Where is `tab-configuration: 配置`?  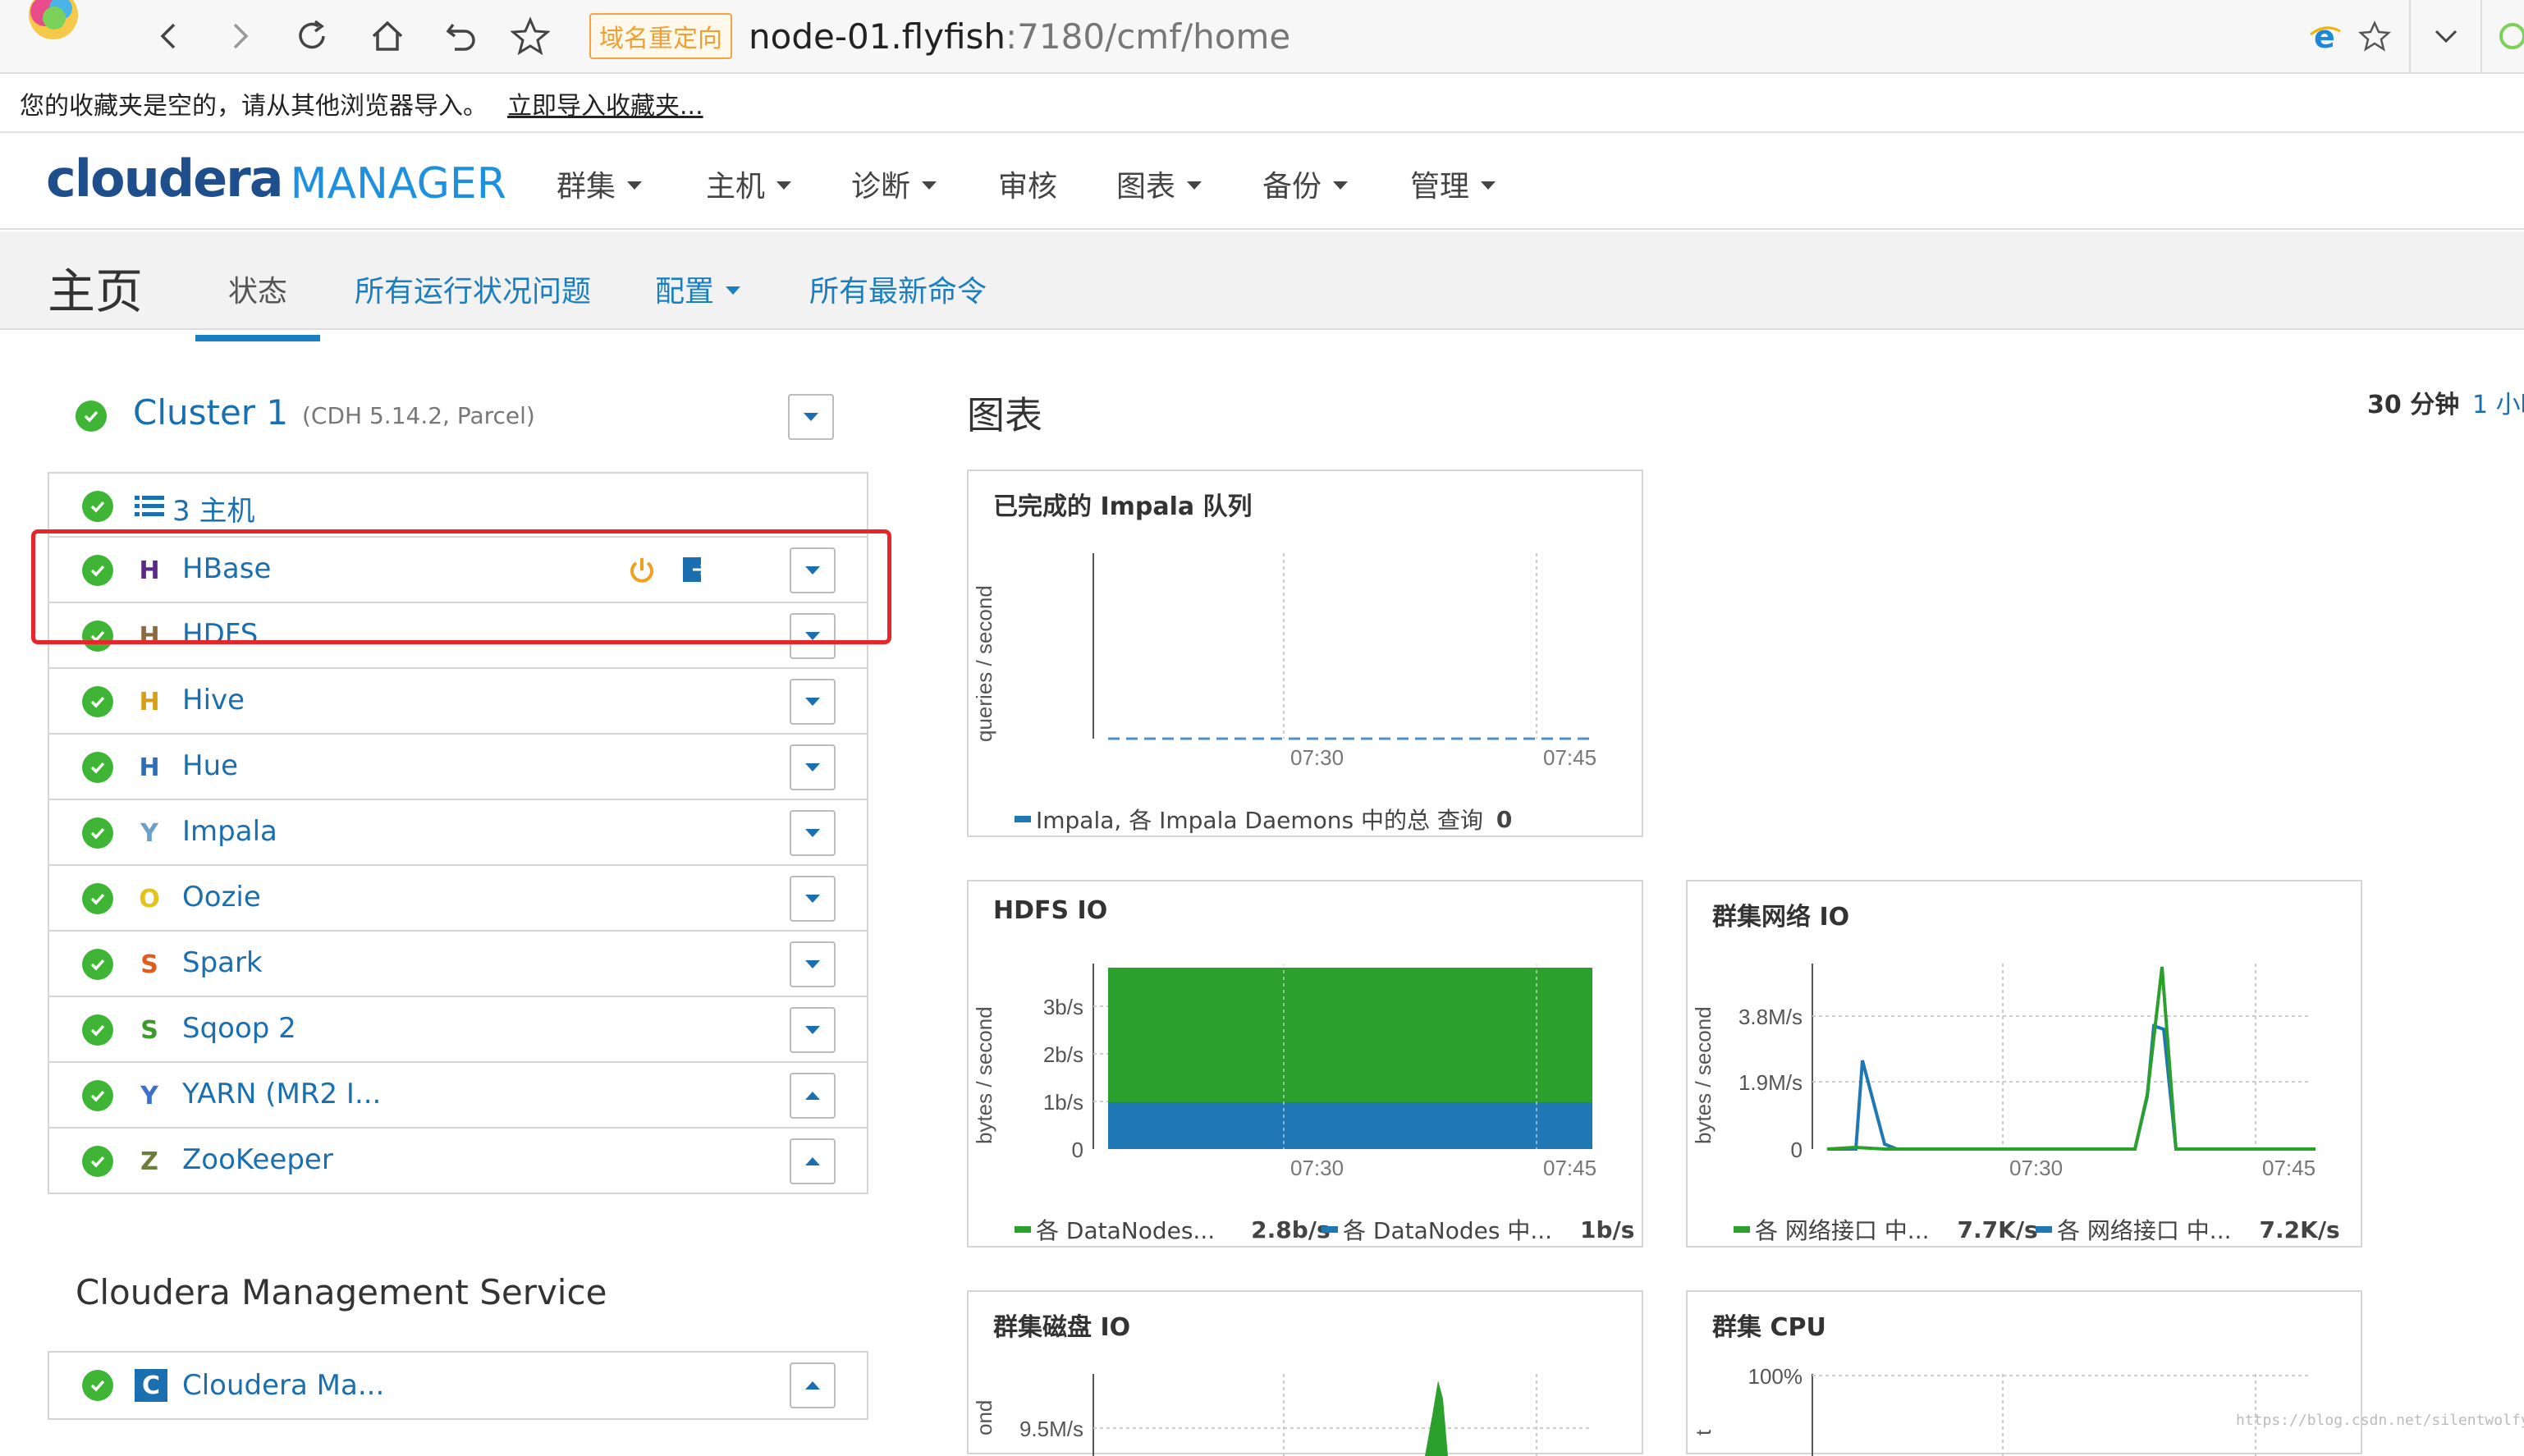
tab-configuration: 配置 is located at coordinates (698, 289).